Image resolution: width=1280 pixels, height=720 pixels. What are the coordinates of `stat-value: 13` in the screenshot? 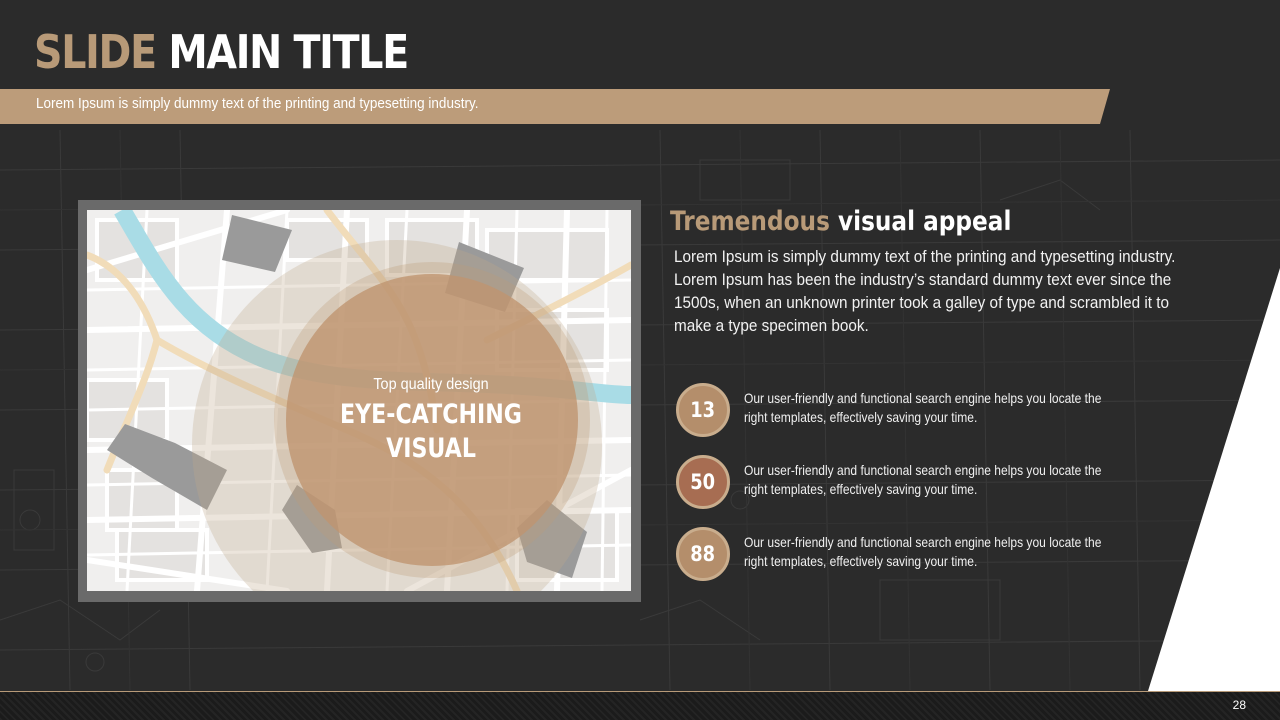 It's located at (703, 410).